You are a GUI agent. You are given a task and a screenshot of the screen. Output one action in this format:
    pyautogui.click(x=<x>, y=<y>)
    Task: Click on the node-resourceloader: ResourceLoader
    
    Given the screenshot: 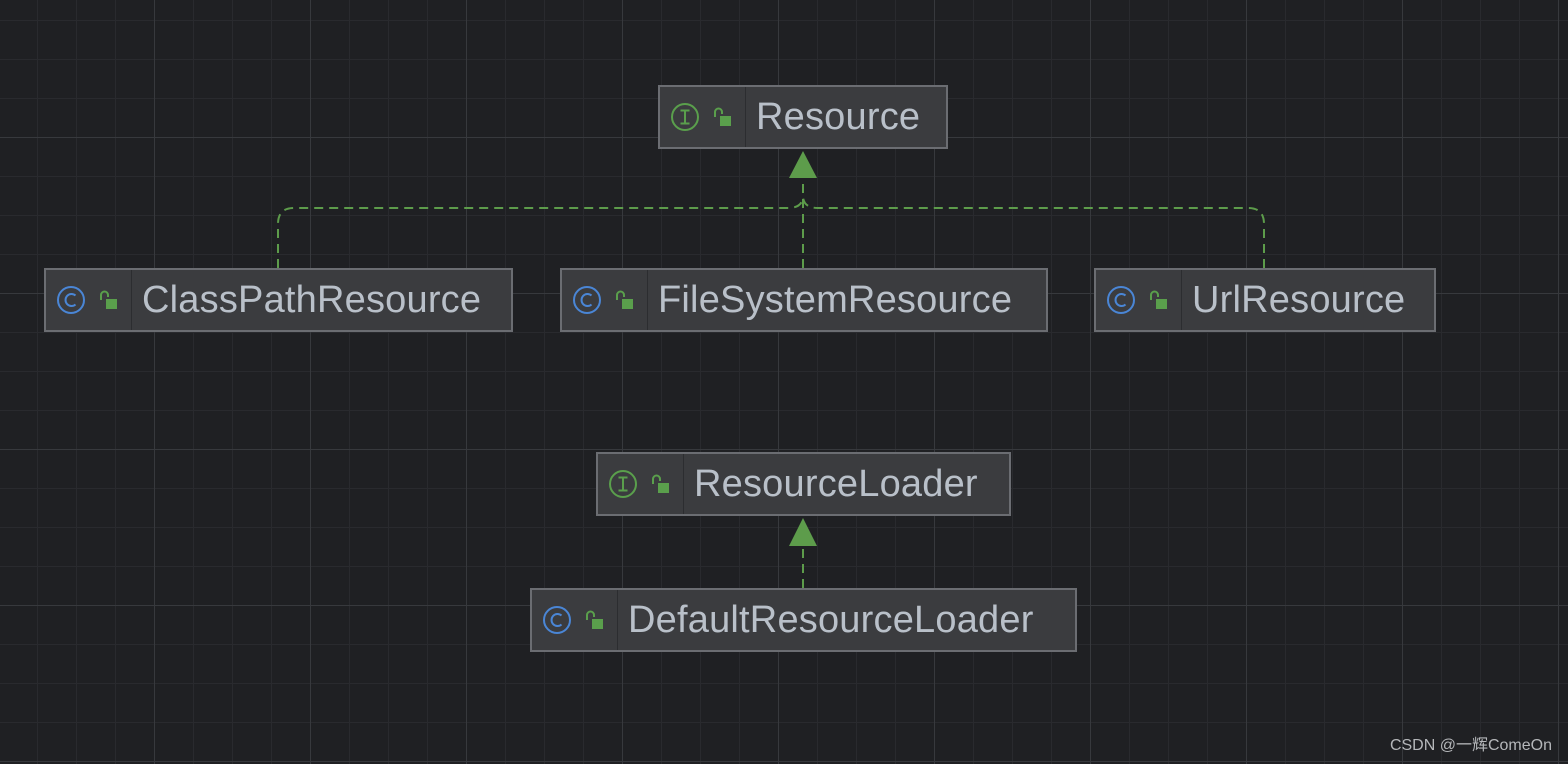 What is the action you would take?
    pyautogui.click(x=803, y=484)
    